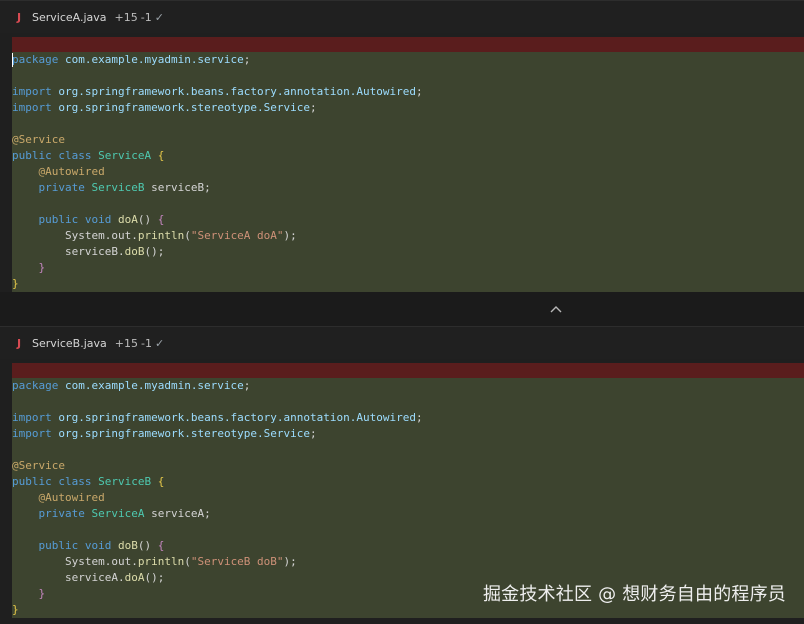 The image size is (804, 624). I want to click on file-name: ServiceB.java, so click(69, 343).